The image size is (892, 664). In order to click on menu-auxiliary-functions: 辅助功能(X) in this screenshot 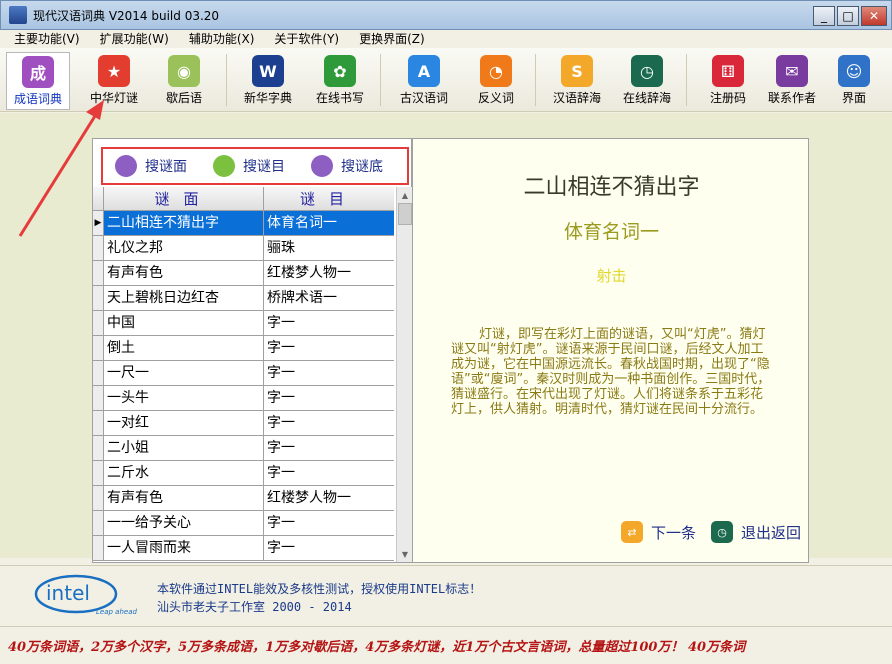, I will do `click(222, 39)`.